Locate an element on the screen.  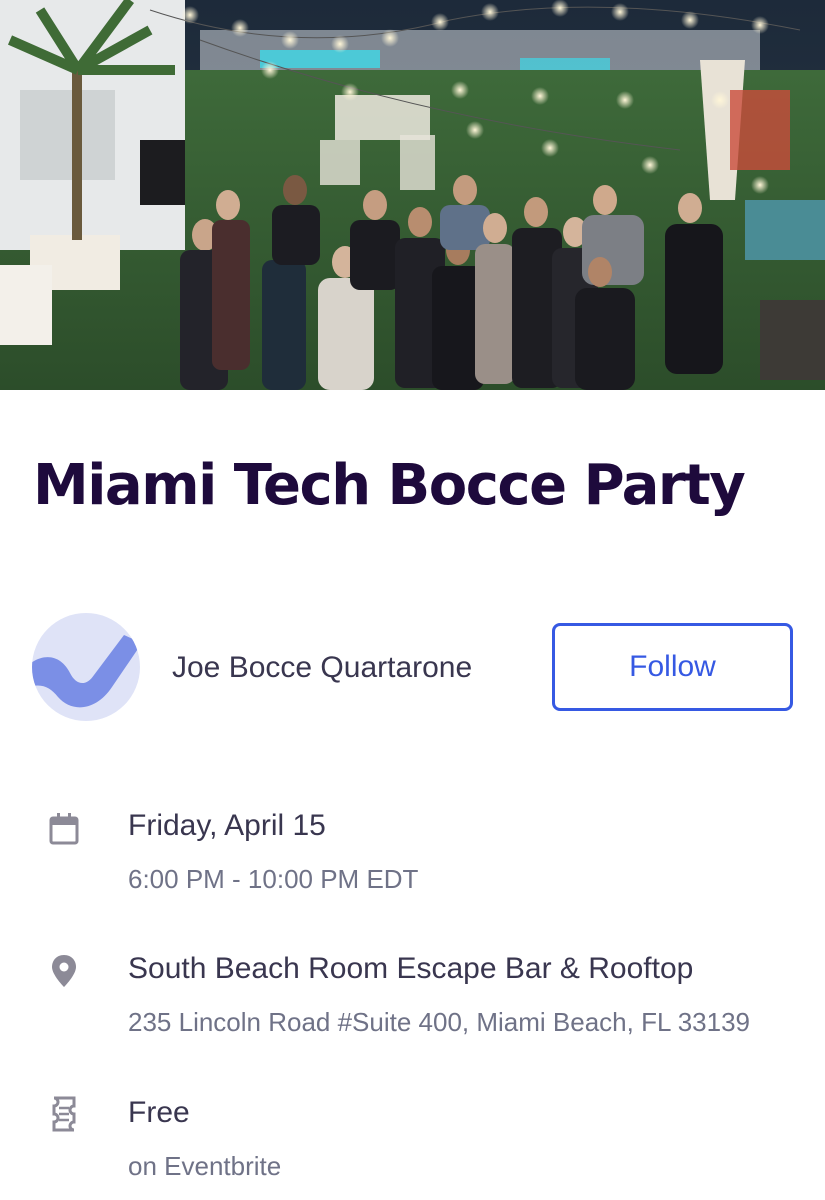
organizer-name: Joe Bocce Quartarone is located at coordinates (322, 668).